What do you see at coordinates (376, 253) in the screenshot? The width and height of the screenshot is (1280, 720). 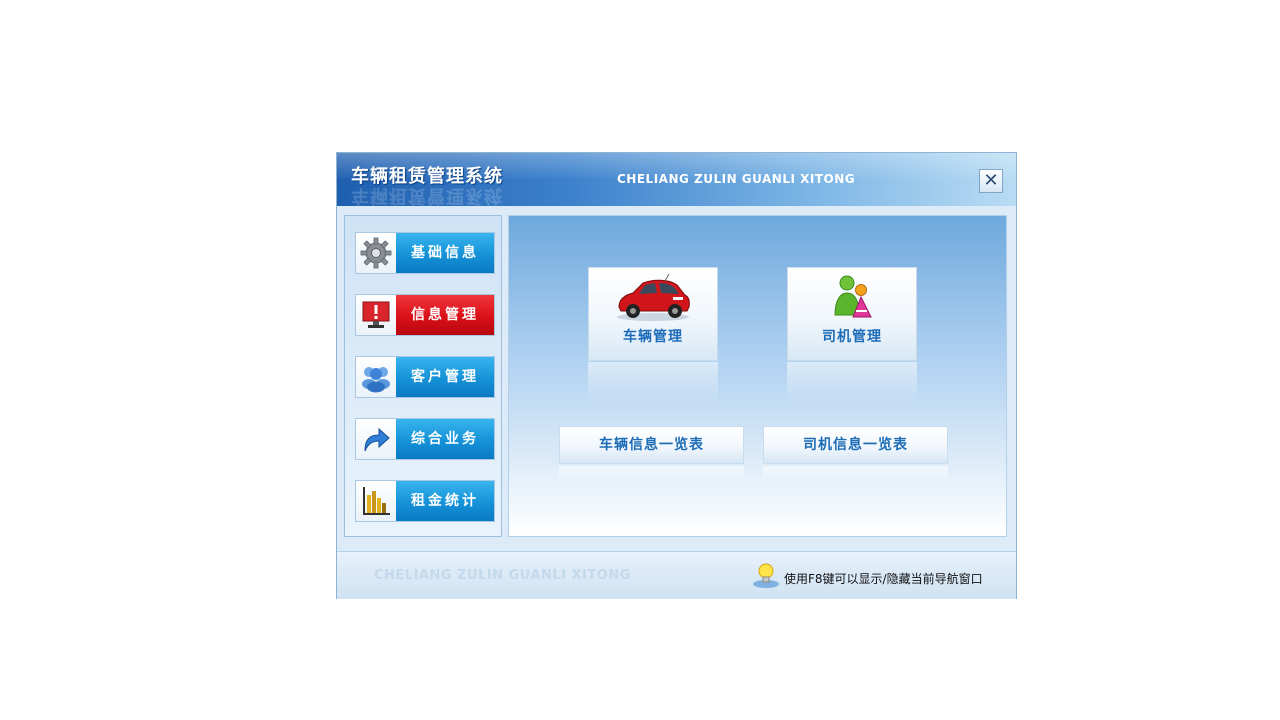 I see `gear-icon` at bounding box center [376, 253].